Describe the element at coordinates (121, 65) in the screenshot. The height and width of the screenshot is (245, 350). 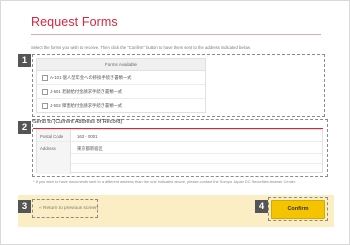
I see `forms-table-header: Forms Available` at that location.